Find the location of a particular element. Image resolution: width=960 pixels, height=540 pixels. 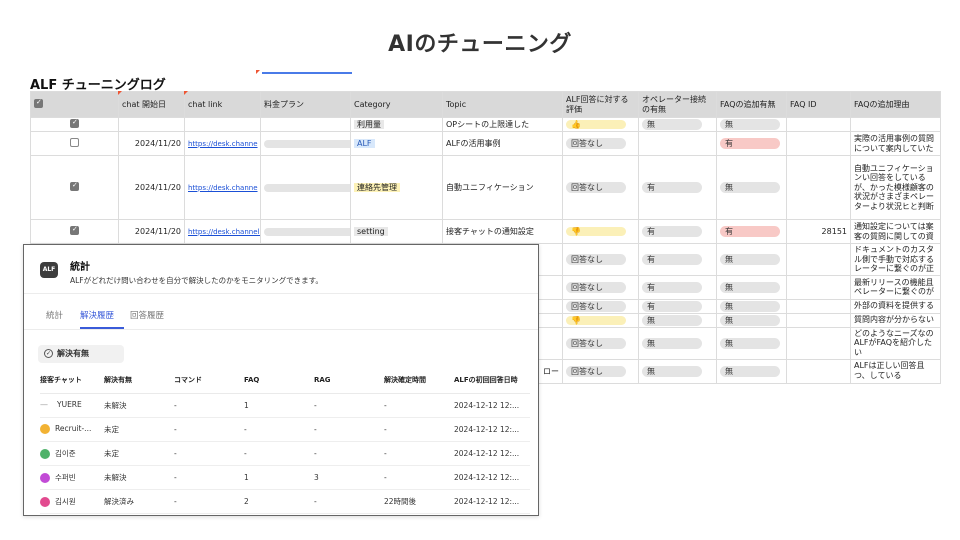

cell-reason: 実際の活用事例の質問について案内していた is located at coordinates (895, 143).